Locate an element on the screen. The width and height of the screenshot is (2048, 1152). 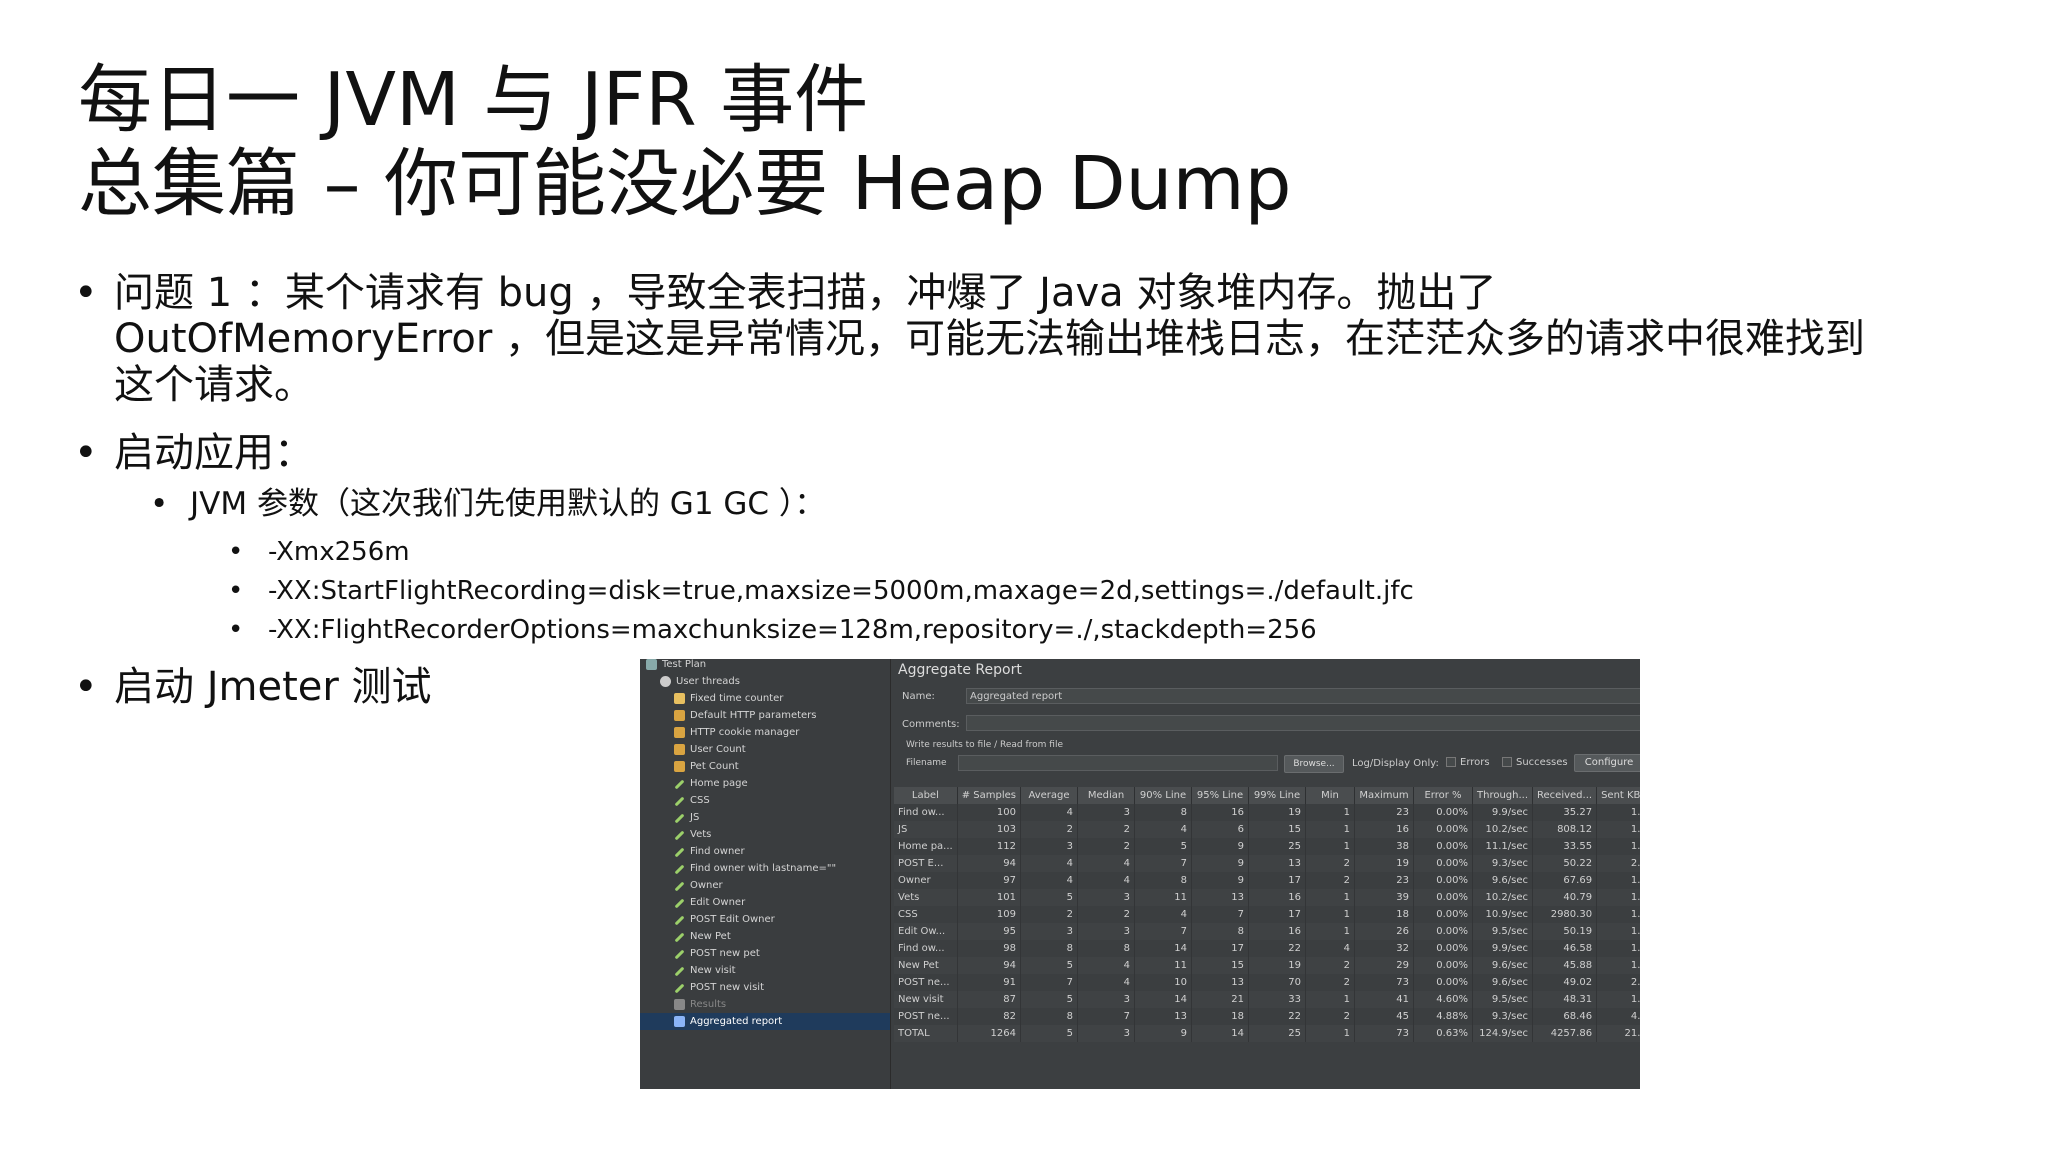
errors-checkbox is located at coordinates (1451, 762).